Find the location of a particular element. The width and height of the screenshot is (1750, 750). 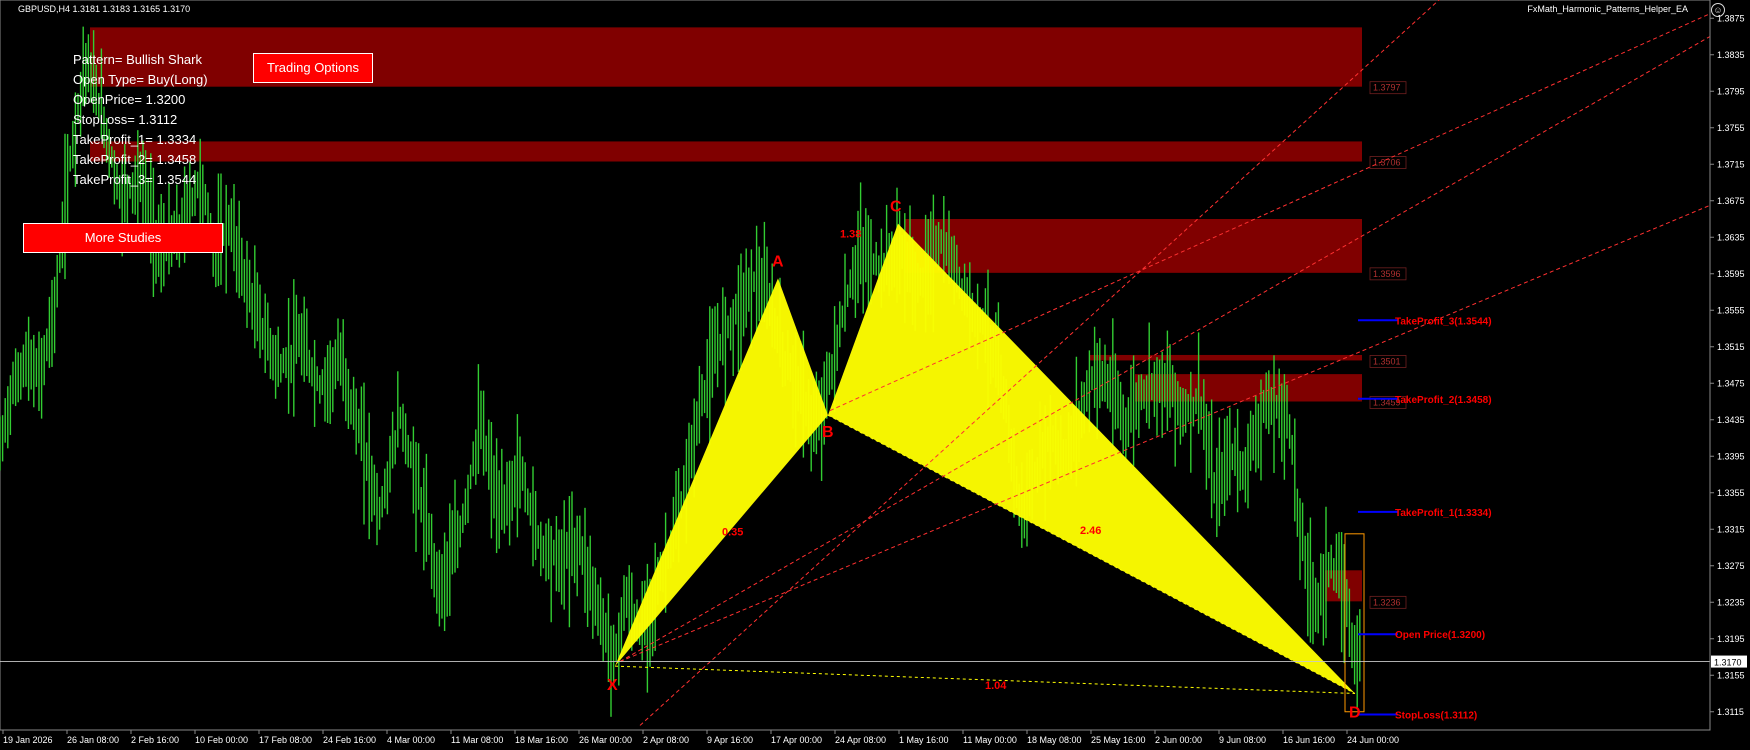

open-type: Open Type= Buy(Long) is located at coordinates (140, 79).